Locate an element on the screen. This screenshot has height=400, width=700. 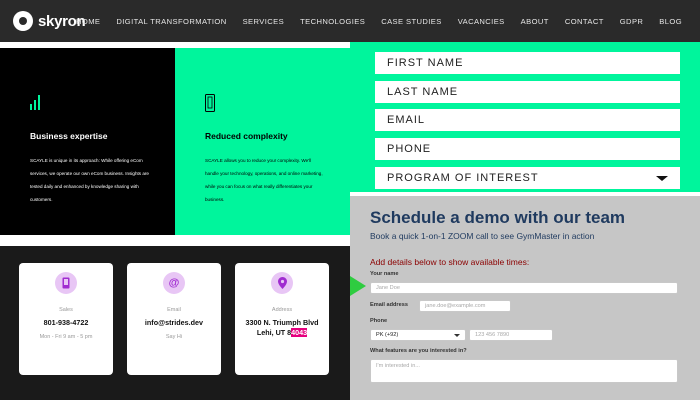
email-note: Say Hi is located at coordinates (174, 337).